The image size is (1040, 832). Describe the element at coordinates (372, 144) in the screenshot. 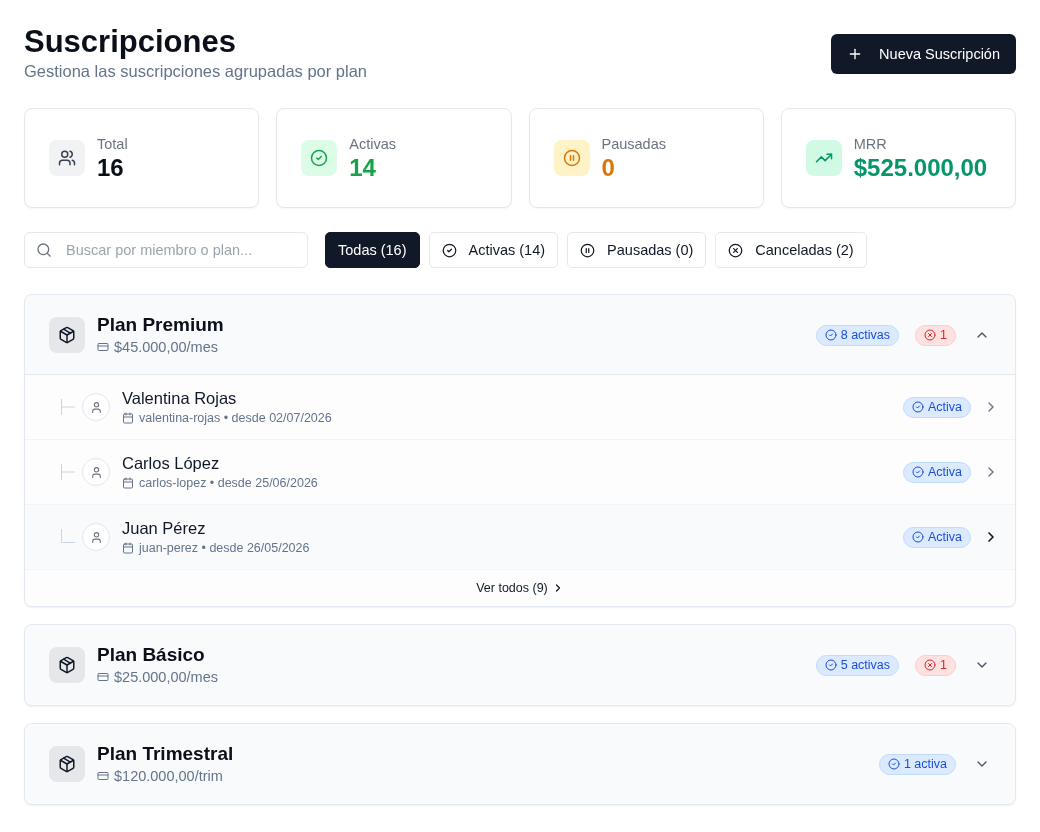

I see `stat-label: Activas` at that location.